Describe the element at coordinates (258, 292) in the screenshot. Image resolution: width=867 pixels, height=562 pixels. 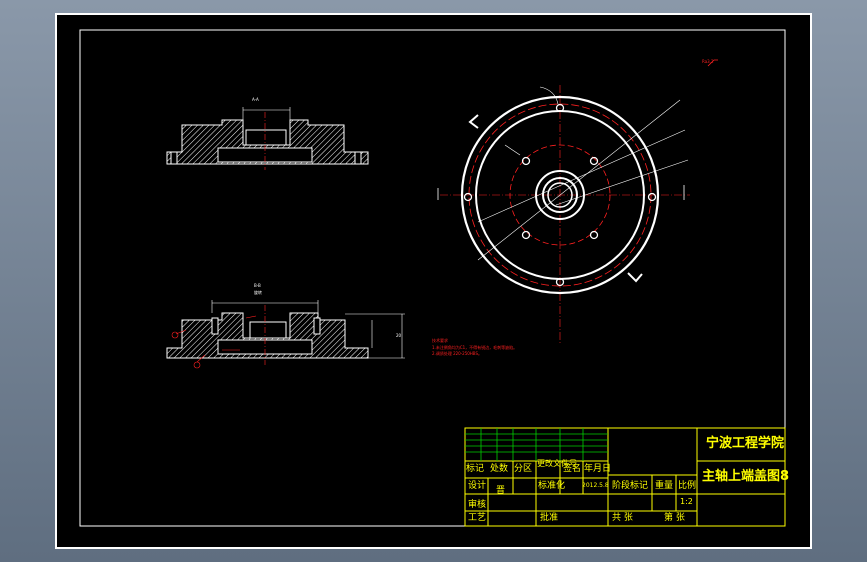
I see `section-bb-rotated-label: 旋转` at that location.